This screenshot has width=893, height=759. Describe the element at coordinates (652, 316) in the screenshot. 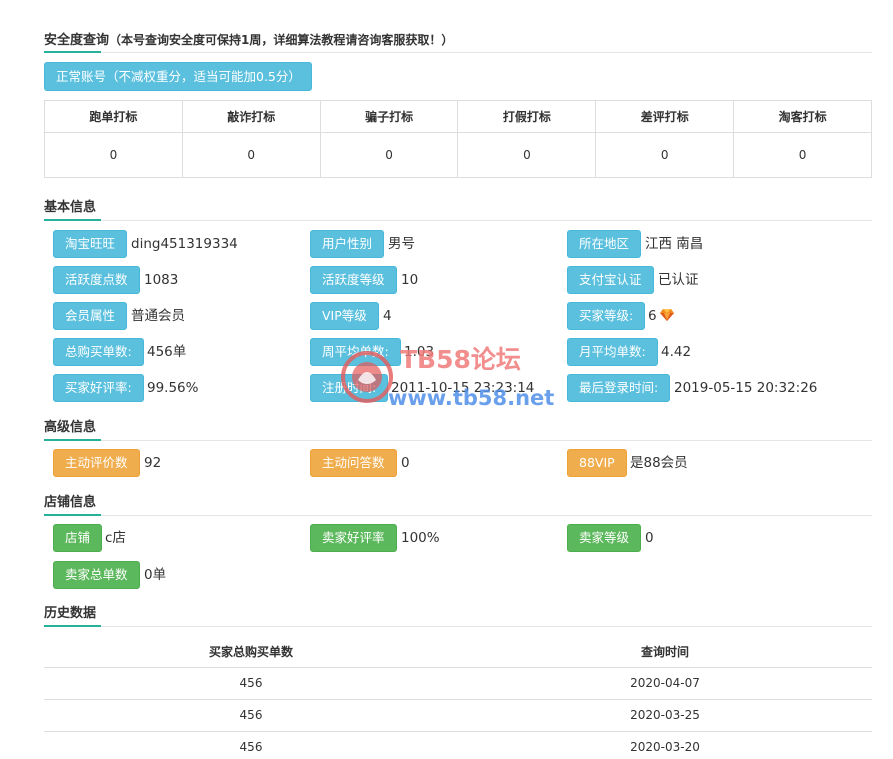

I see `buyer-level-value: 6` at that location.